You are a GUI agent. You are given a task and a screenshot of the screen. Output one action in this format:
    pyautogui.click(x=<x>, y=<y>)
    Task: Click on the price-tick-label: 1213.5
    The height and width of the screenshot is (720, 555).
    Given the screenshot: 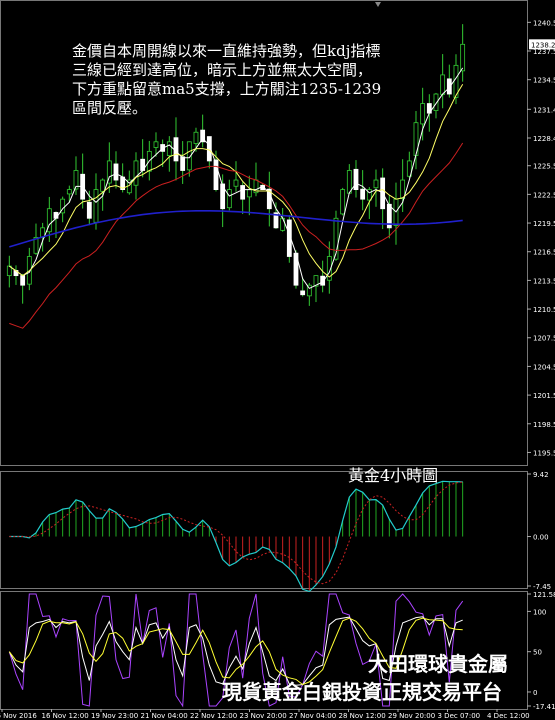 What is the action you would take?
    pyautogui.click(x=544, y=281)
    